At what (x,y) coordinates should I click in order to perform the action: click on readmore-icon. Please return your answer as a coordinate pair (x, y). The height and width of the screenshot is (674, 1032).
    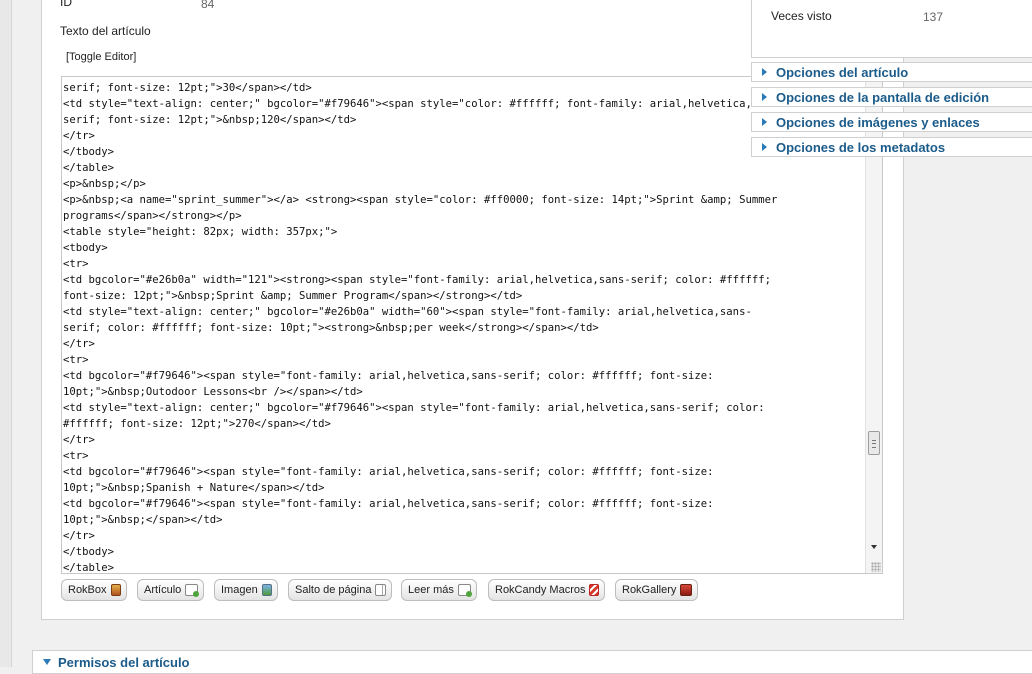
    Looking at the image, I should click on (465, 590).